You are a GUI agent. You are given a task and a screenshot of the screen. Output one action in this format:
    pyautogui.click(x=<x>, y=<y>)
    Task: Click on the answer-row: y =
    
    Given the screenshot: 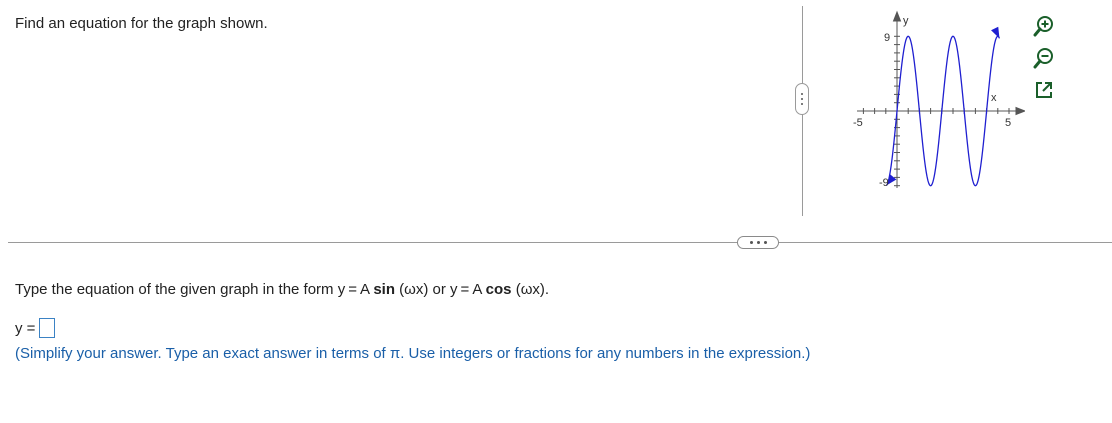 What is the action you would take?
    pyautogui.click(x=35, y=328)
    